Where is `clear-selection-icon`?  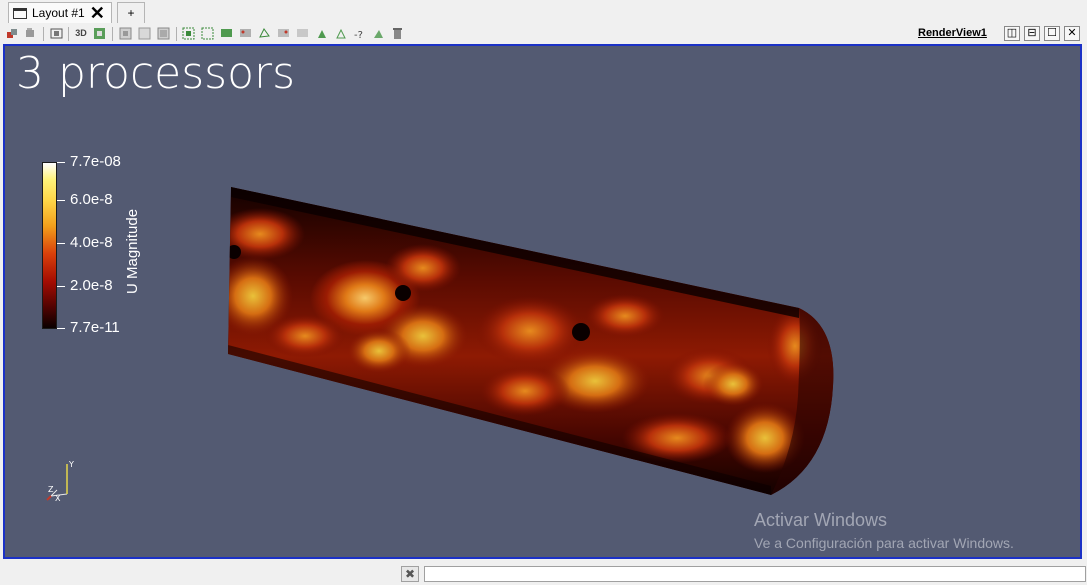
clear-selection-icon is located at coordinates (397, 33).